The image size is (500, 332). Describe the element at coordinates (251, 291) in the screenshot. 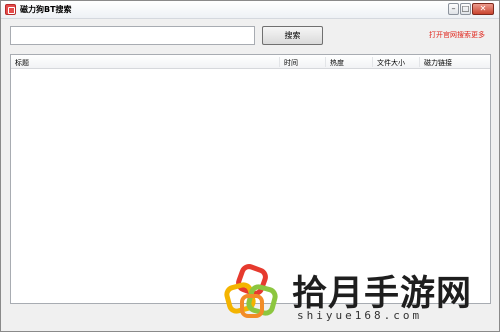

I see `watermark-logo-icon` at that location.